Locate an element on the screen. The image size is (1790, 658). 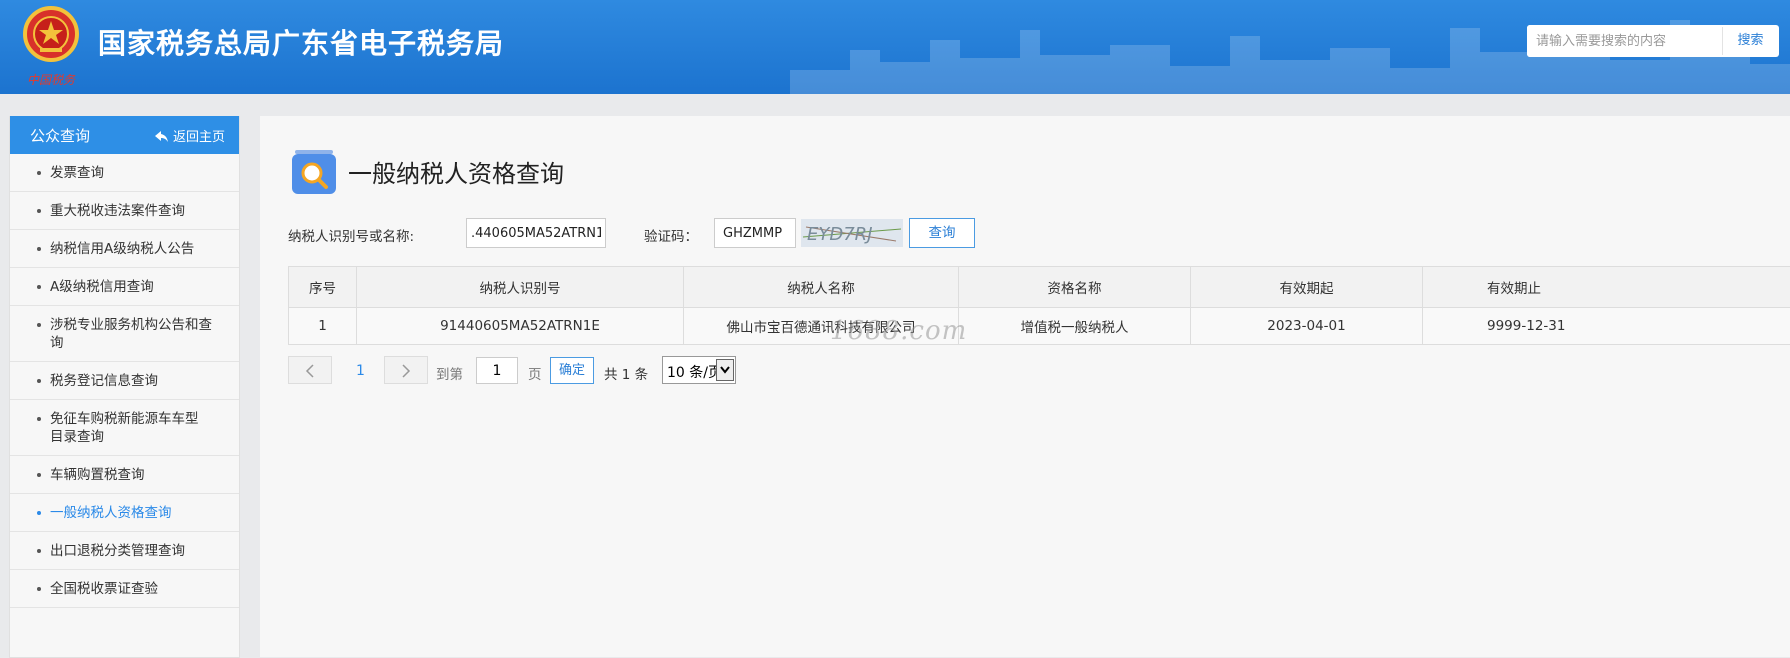
sidebar-item-a-level-notice: 纳税信用A级纳税人公告 is located at coordinates (124, 249).